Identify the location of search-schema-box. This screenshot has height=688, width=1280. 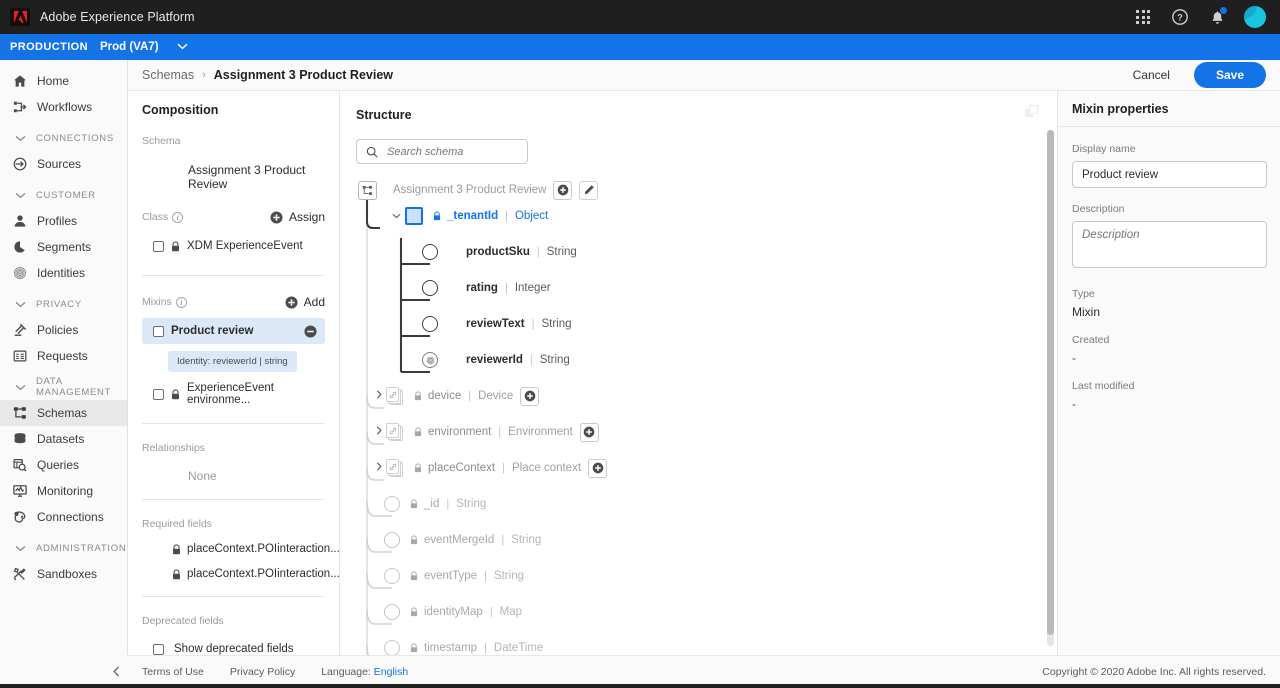
(442, 151).